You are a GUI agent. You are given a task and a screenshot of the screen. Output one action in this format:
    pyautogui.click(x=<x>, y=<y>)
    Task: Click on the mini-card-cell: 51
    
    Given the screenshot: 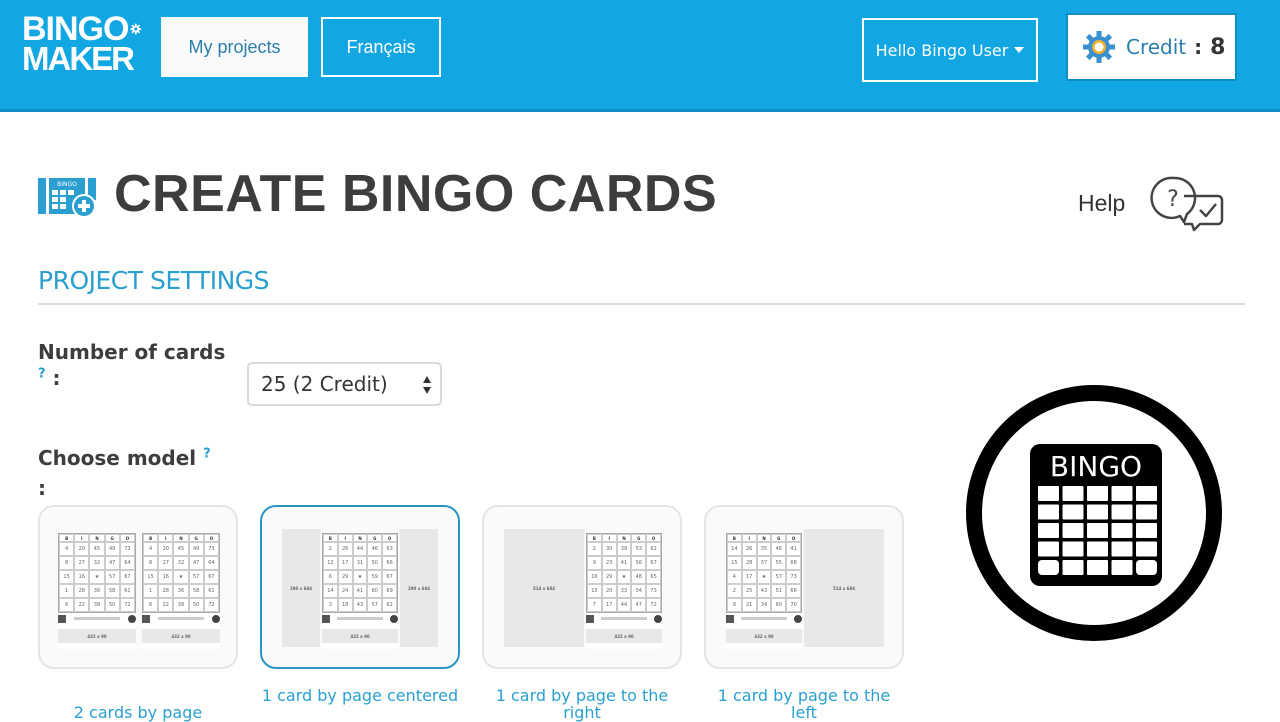 What is the action you would take?
    pyautogui.click(x=779, y=591)
    